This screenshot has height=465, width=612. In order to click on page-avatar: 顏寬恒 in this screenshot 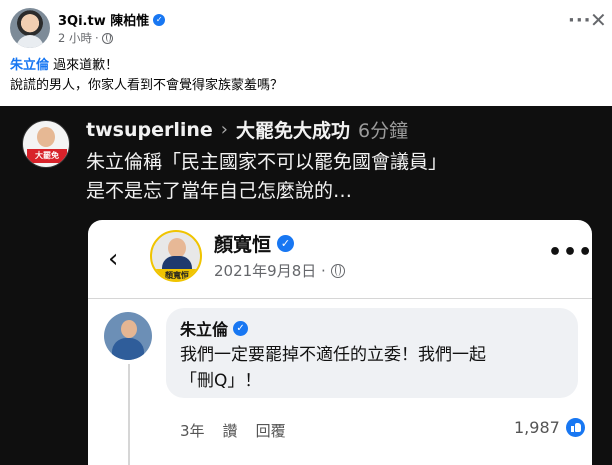, I will do `click(176, 256)`.